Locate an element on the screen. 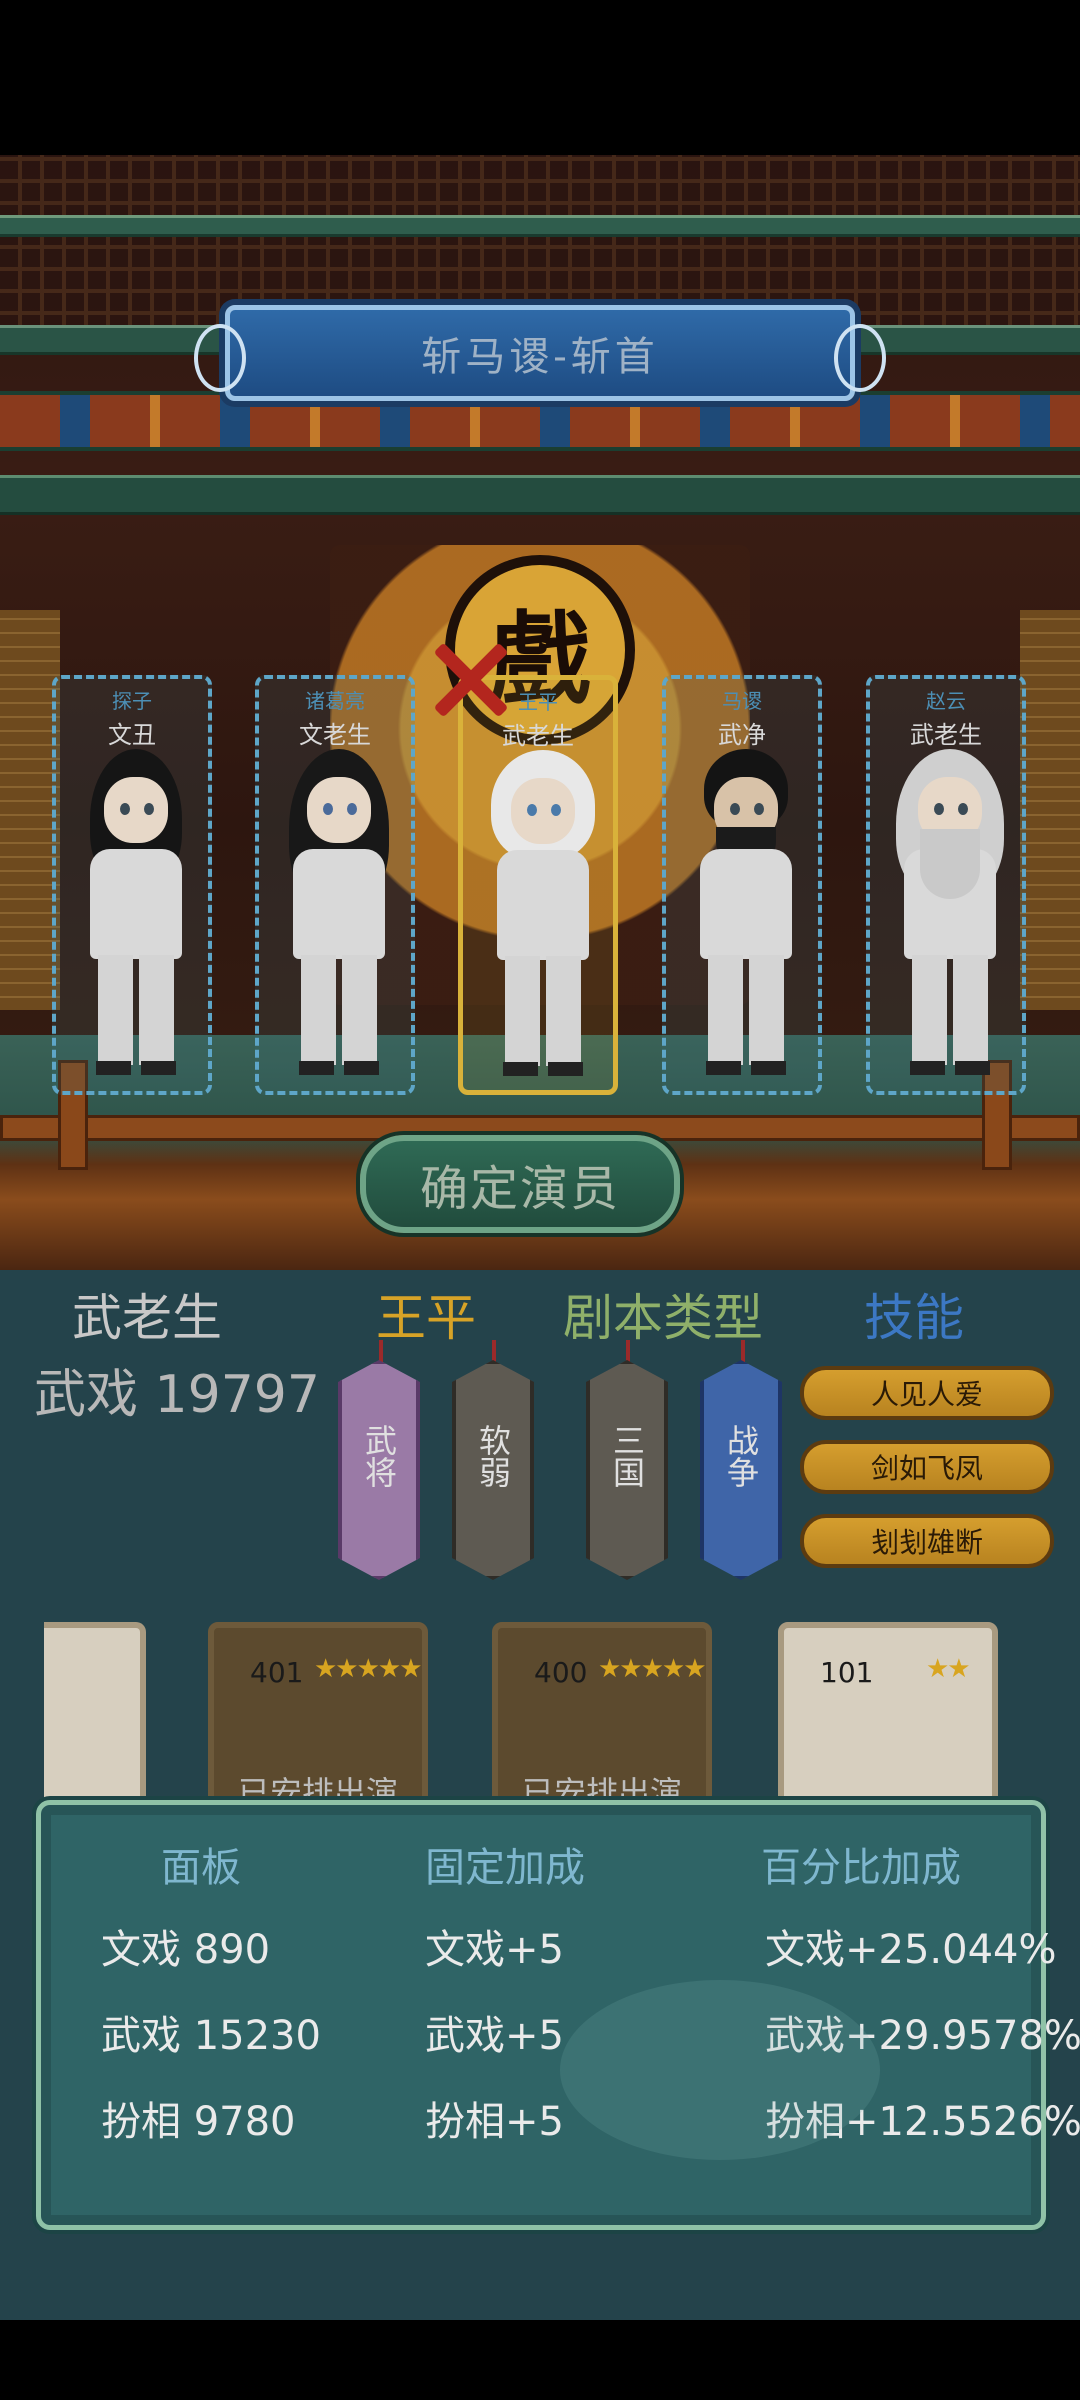 This screenshot has height=2400, width=1080. tag-label: 战争 is located at coordinates (741, 1456).